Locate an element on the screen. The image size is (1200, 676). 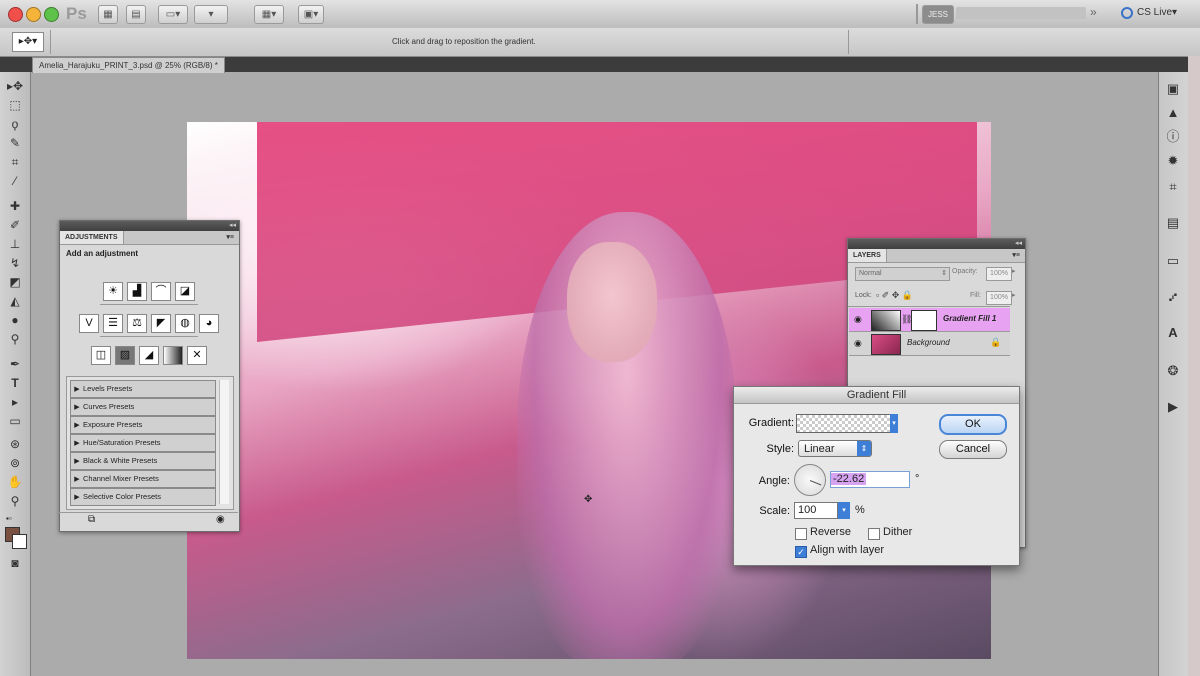
layer-row-gradient-fill: ◉ ⛓ Gradient Fill 1 is located at coordinates (929, 320).